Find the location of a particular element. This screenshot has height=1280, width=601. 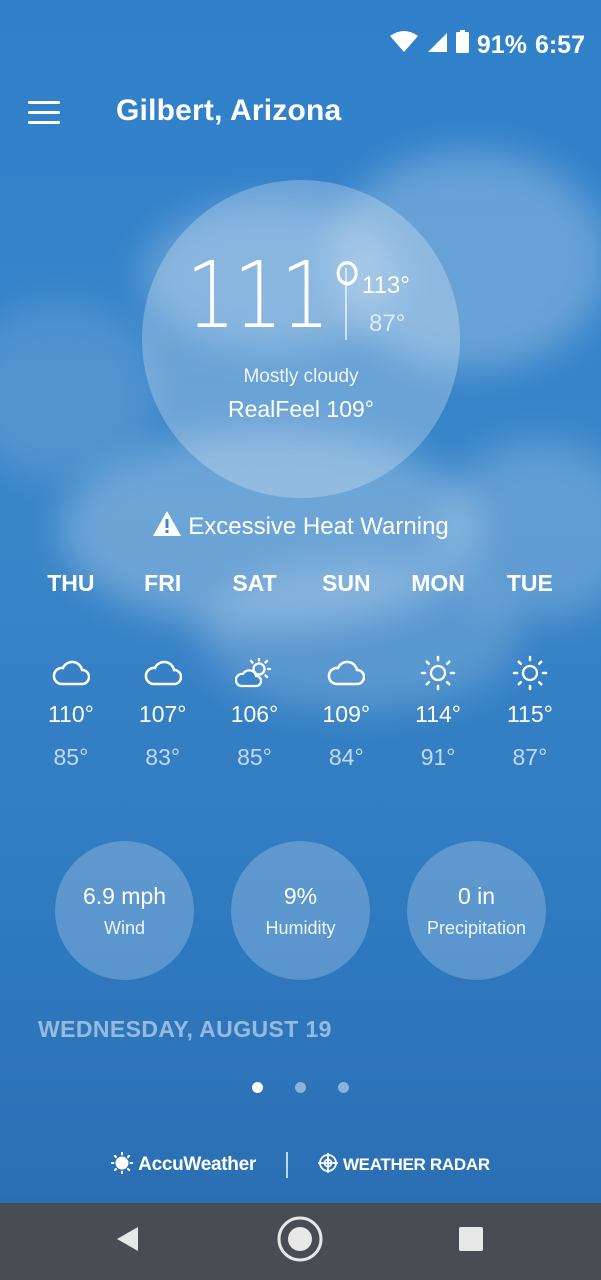

day-name: SUN is located at coordinates (346, 583).